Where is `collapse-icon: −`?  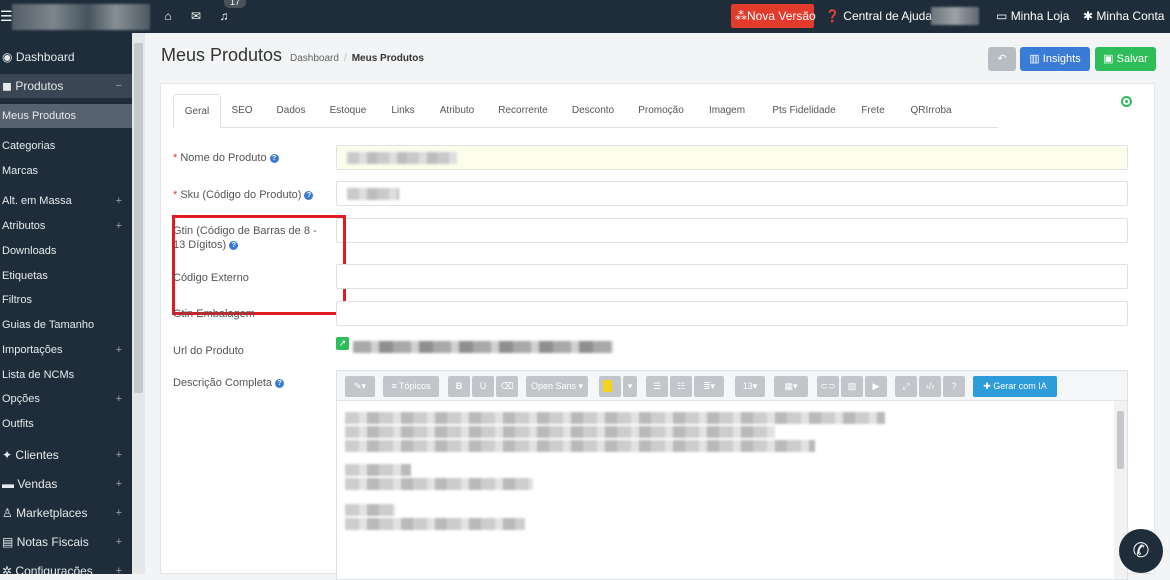
collapse-icon: − is located at coordinates (118, 86).